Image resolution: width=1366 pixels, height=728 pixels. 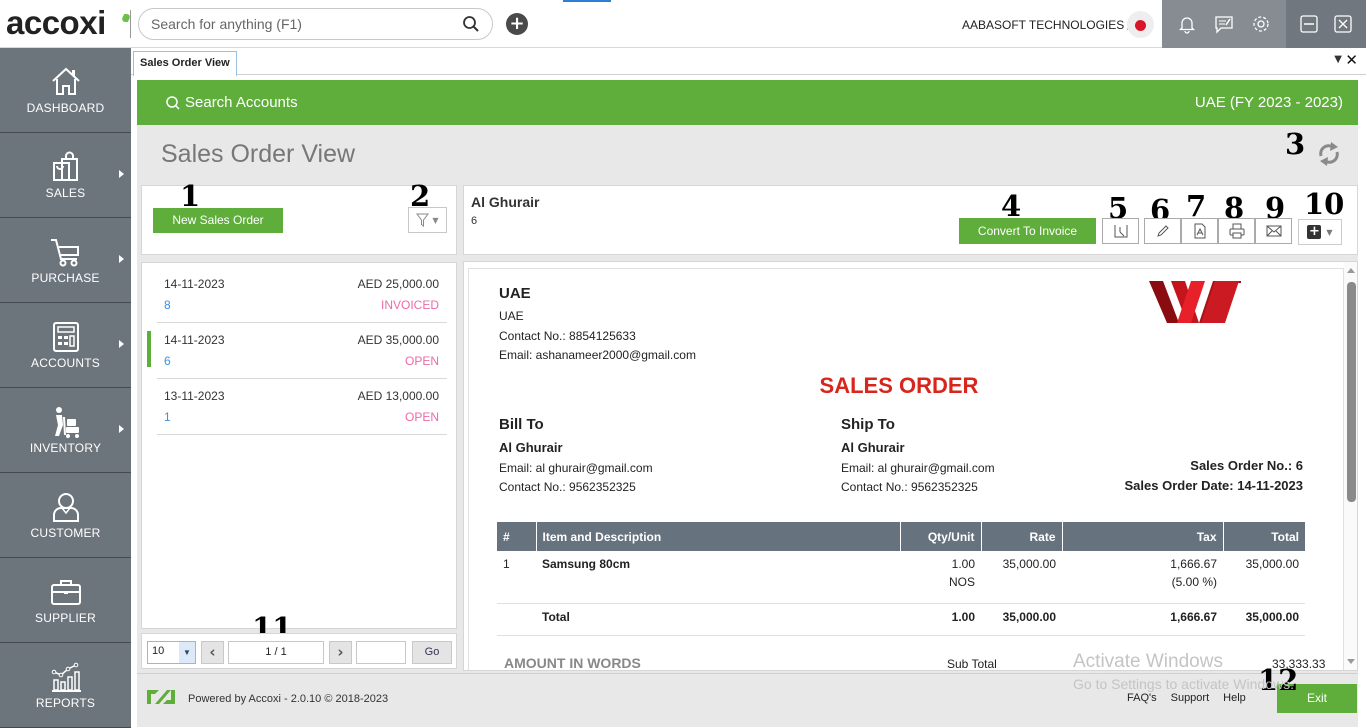 What do you see at coordinates (315, 24) in the screenshot?
I see `global-search-input: Search for anything (F1)` at bounding box center [315, 24].